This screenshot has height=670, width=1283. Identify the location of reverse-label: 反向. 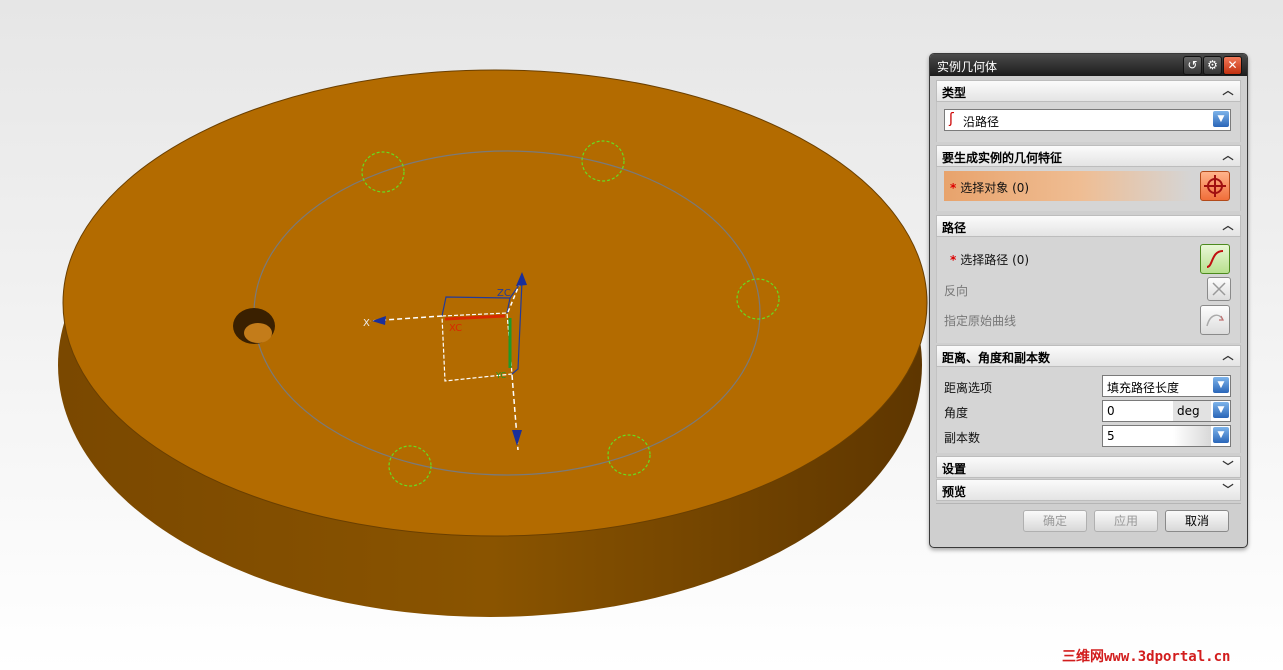
(956, 291).